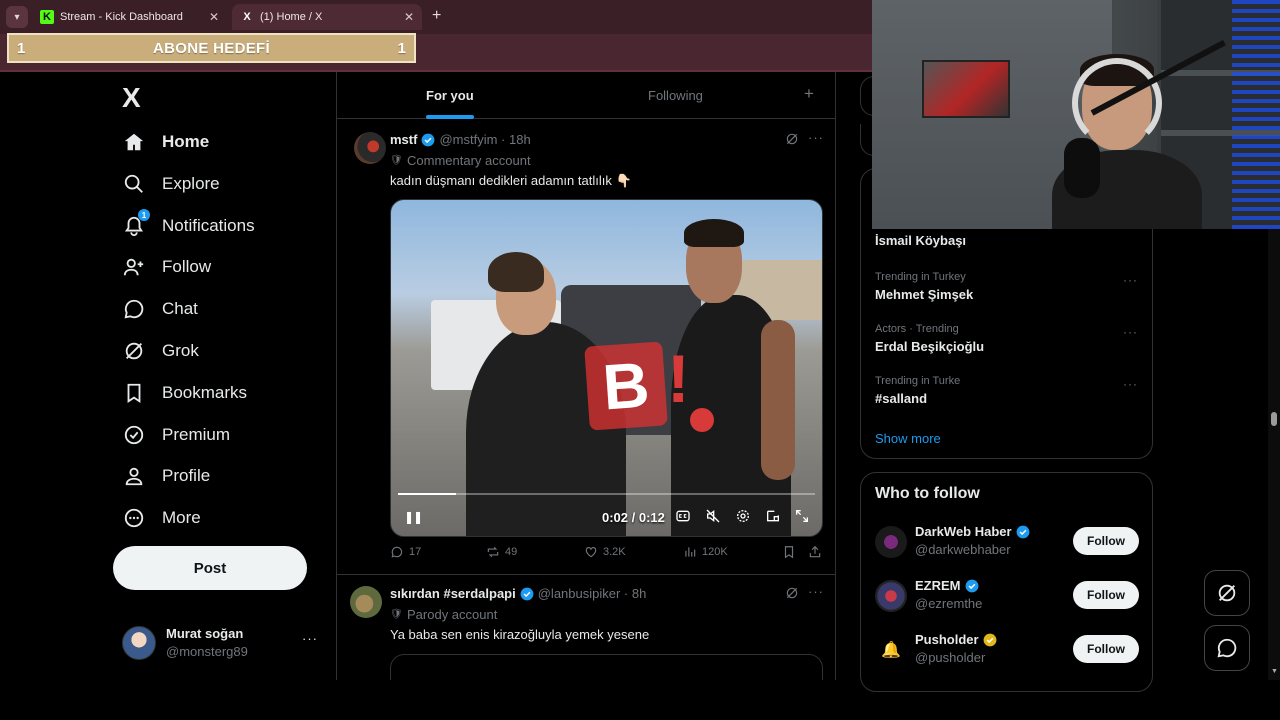 This screenshot has width=1280, height=720. What do you see at coordinates (633, 517) in the screenshot?
I see `video-time: 0:02 / 0:12` at bounding box center [633, 517].